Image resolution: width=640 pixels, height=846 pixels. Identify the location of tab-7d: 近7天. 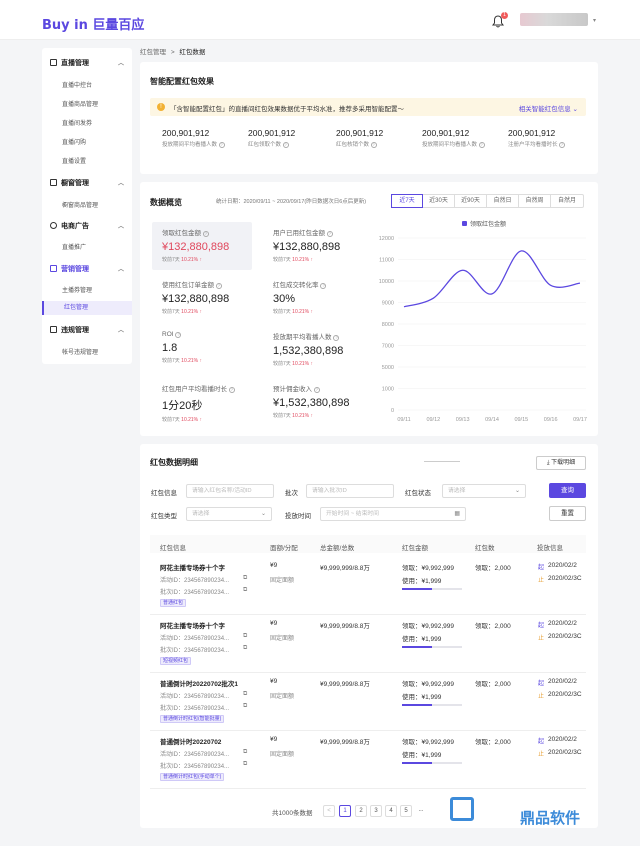
(407, 201).